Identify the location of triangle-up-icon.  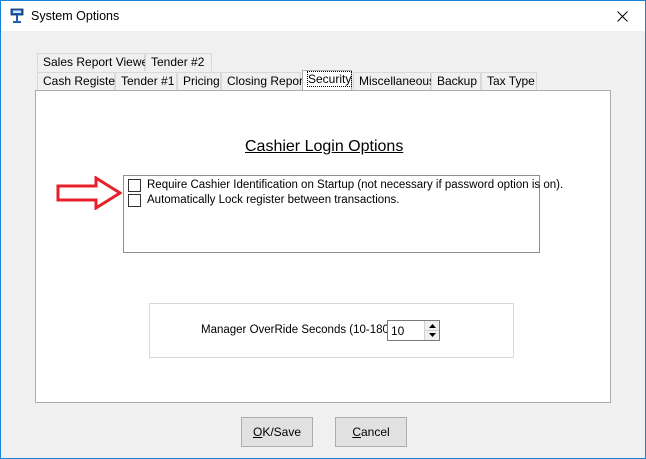
(432, 325).